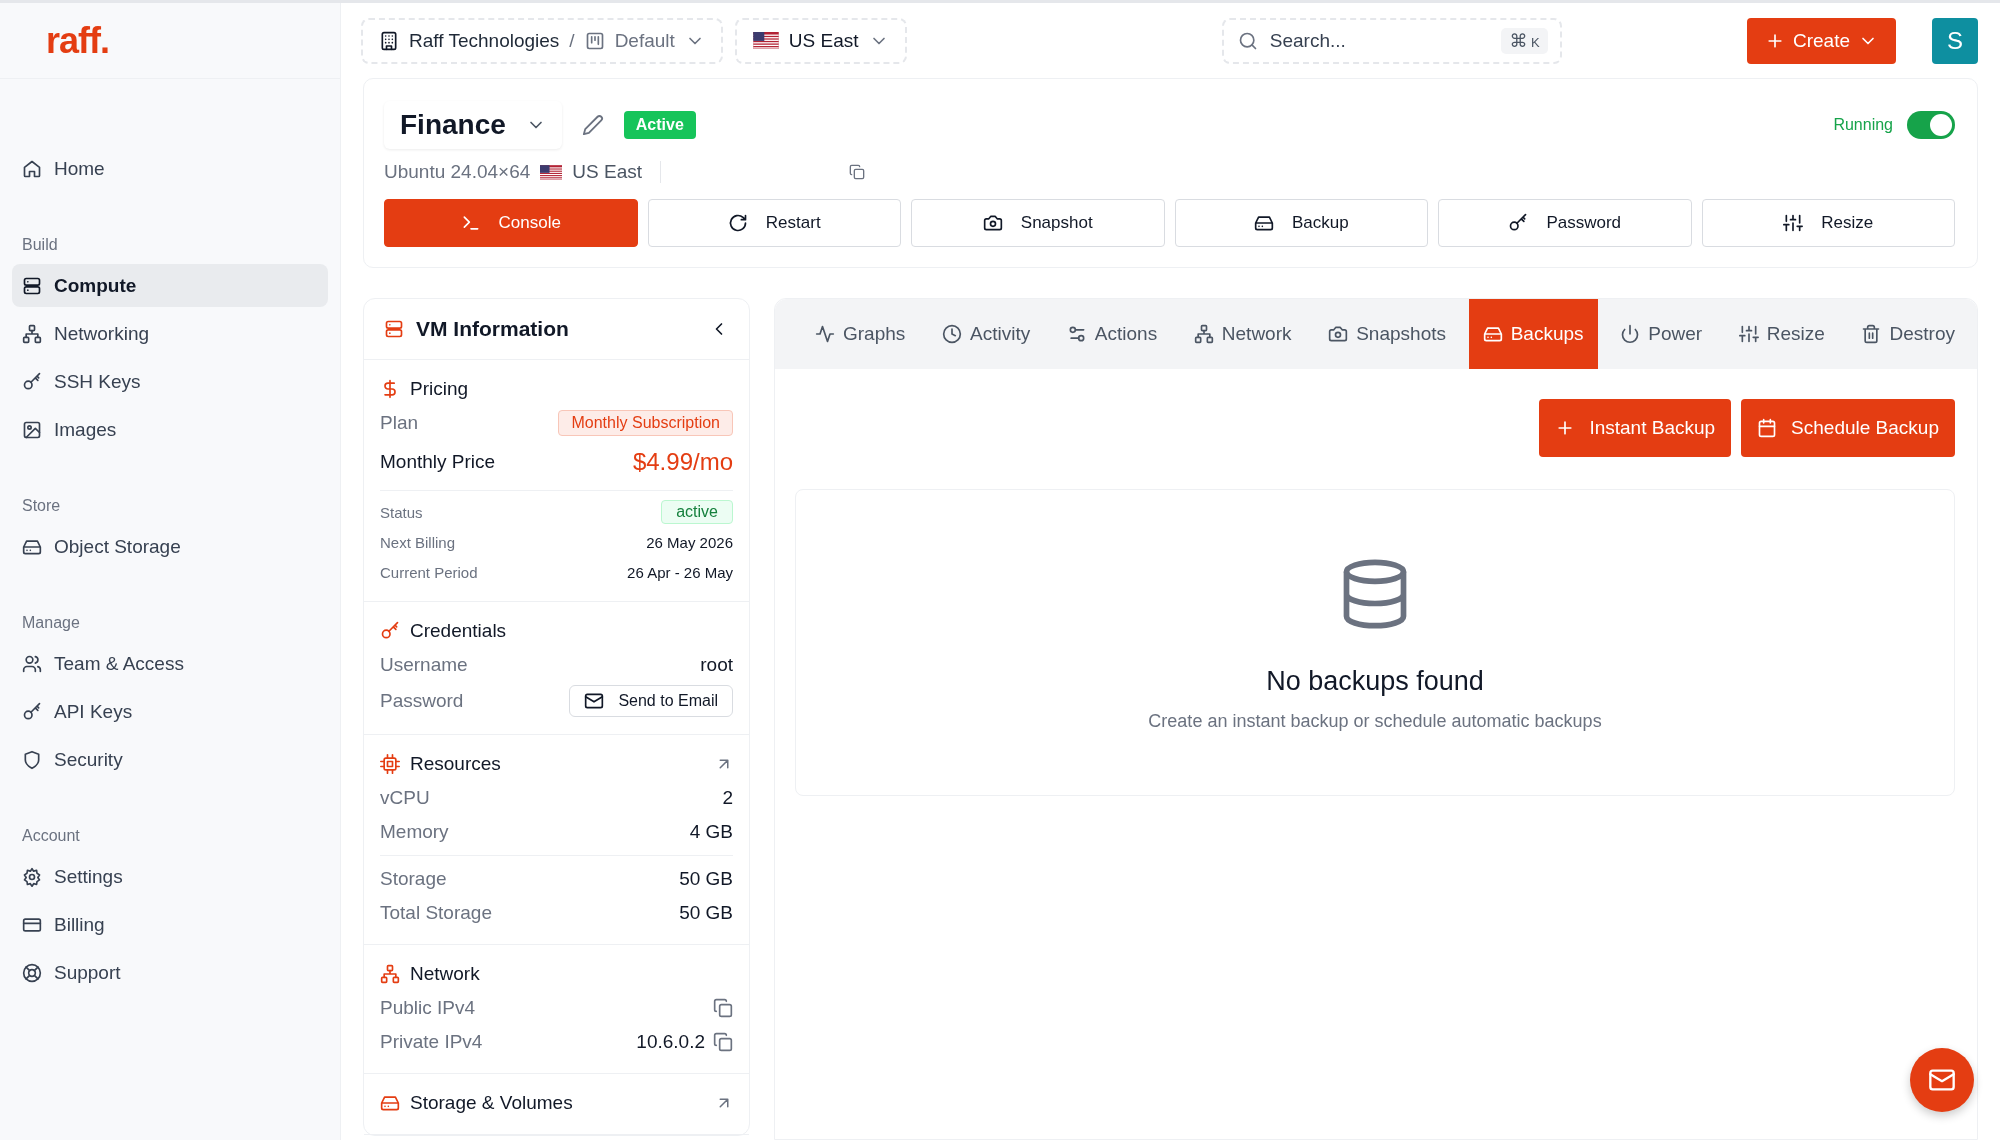 The height and width of the screenshot is (1140, 2000). I want to click on create-button: Create, so click(1821, 40).